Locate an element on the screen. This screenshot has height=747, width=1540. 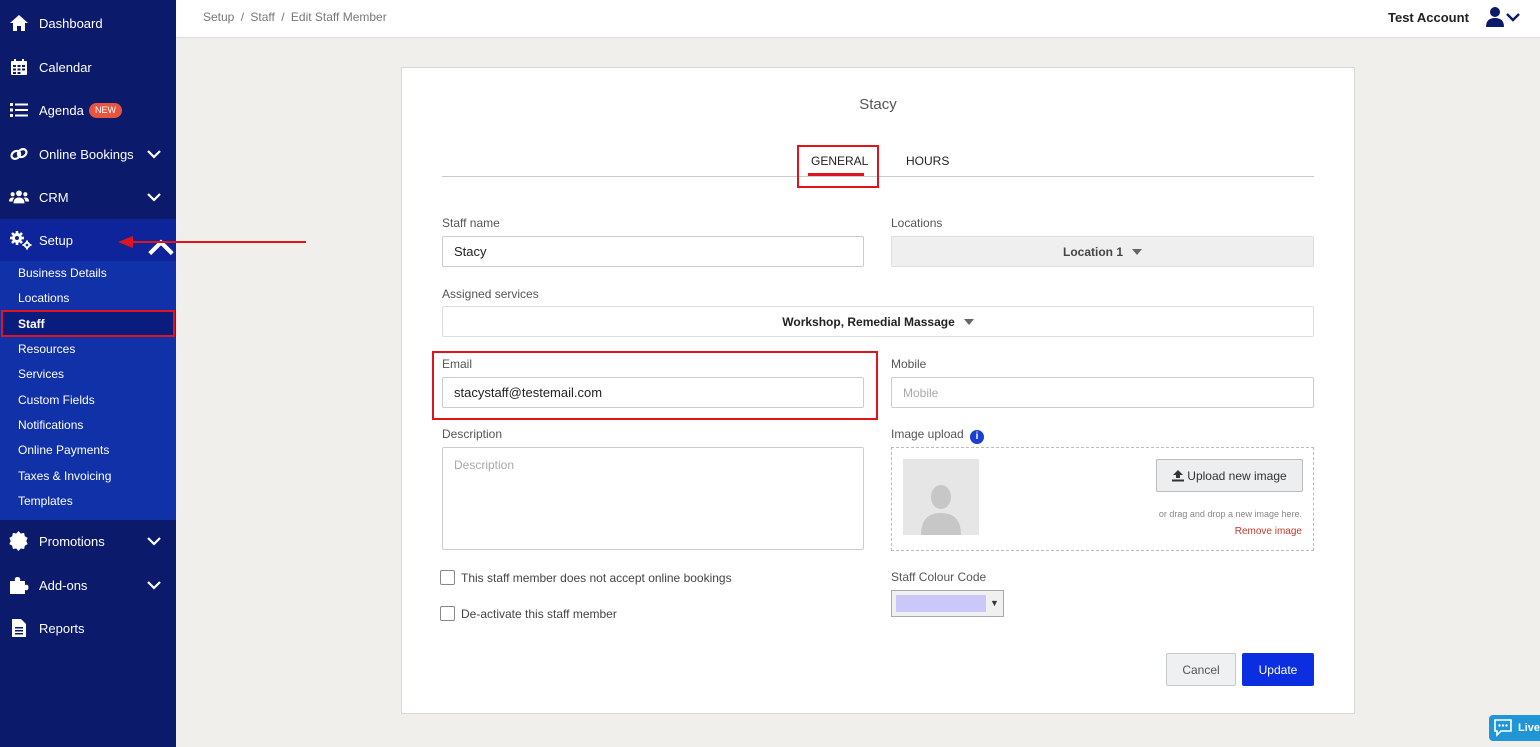
mobile-input is located at coordinates (1102, 392).